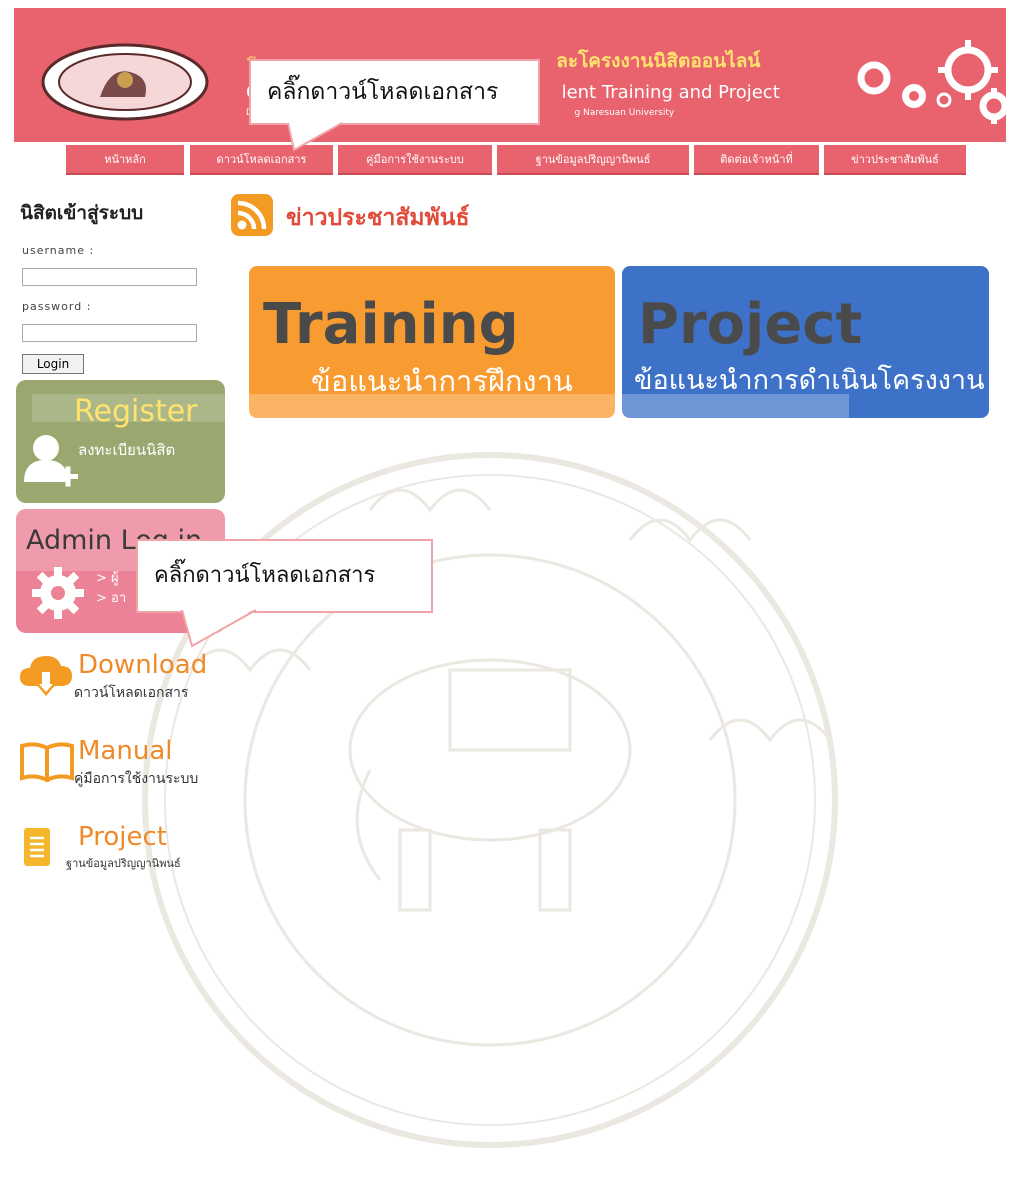 This screenshot has width=1011, height=1186. What do you see at coordinates (51, 461) in the screenshot?
I see `add-user-icon` at bounding box center [51, 461].